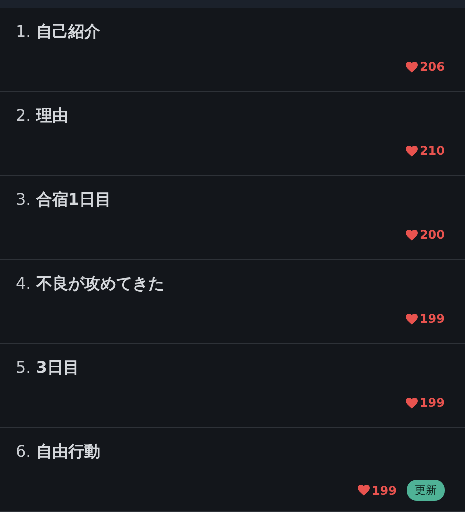 The width and height of the screenshot is (465, 512). I want to click on episode-title: 自由行動, so click(68, 452).